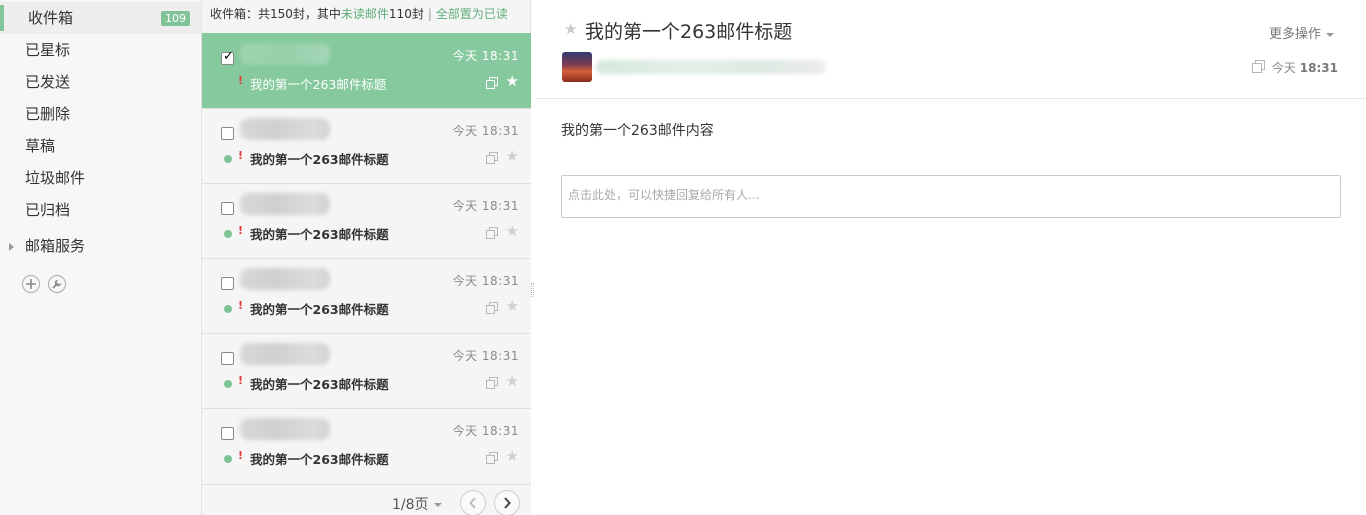  What do you see at coordinates (100, 178) in the screenshot?
I see `sidebar-item-spam: 垃圾邮件` at bounding box center [100, 178].